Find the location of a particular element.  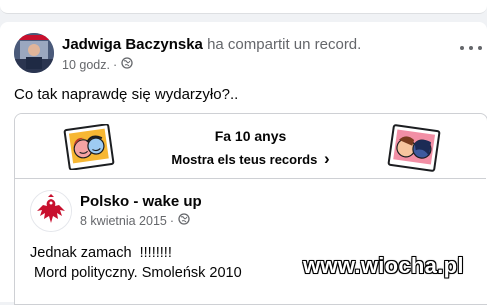

shared-post-text-line-2: Mord polityczny. Smoleńsk 2010 is located at coordinates (136, 273).